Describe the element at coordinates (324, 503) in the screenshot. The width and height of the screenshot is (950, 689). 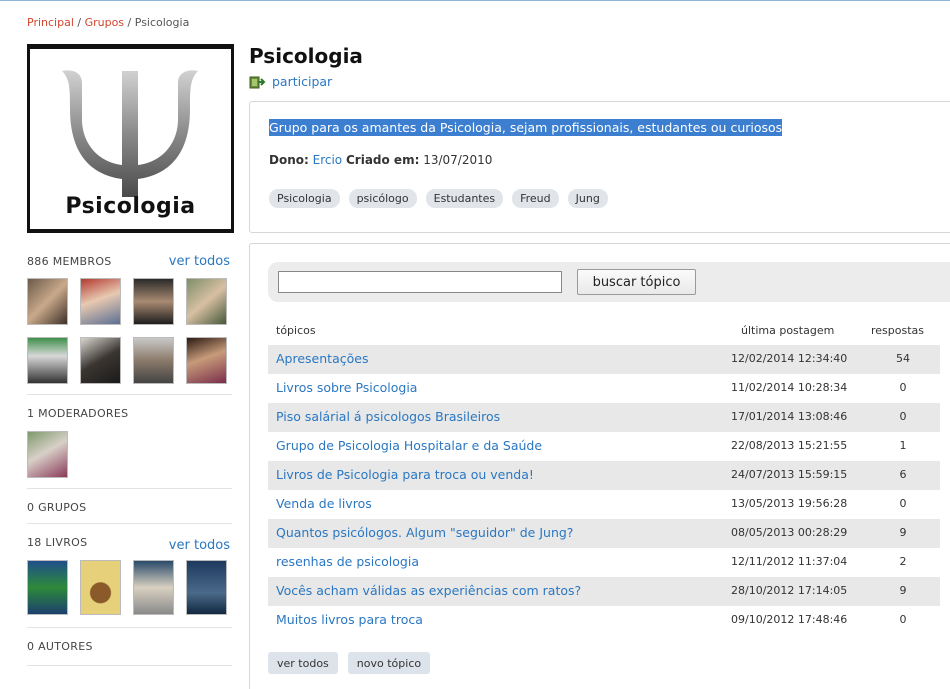
I see `topic-link: Venda de livros` at that location.